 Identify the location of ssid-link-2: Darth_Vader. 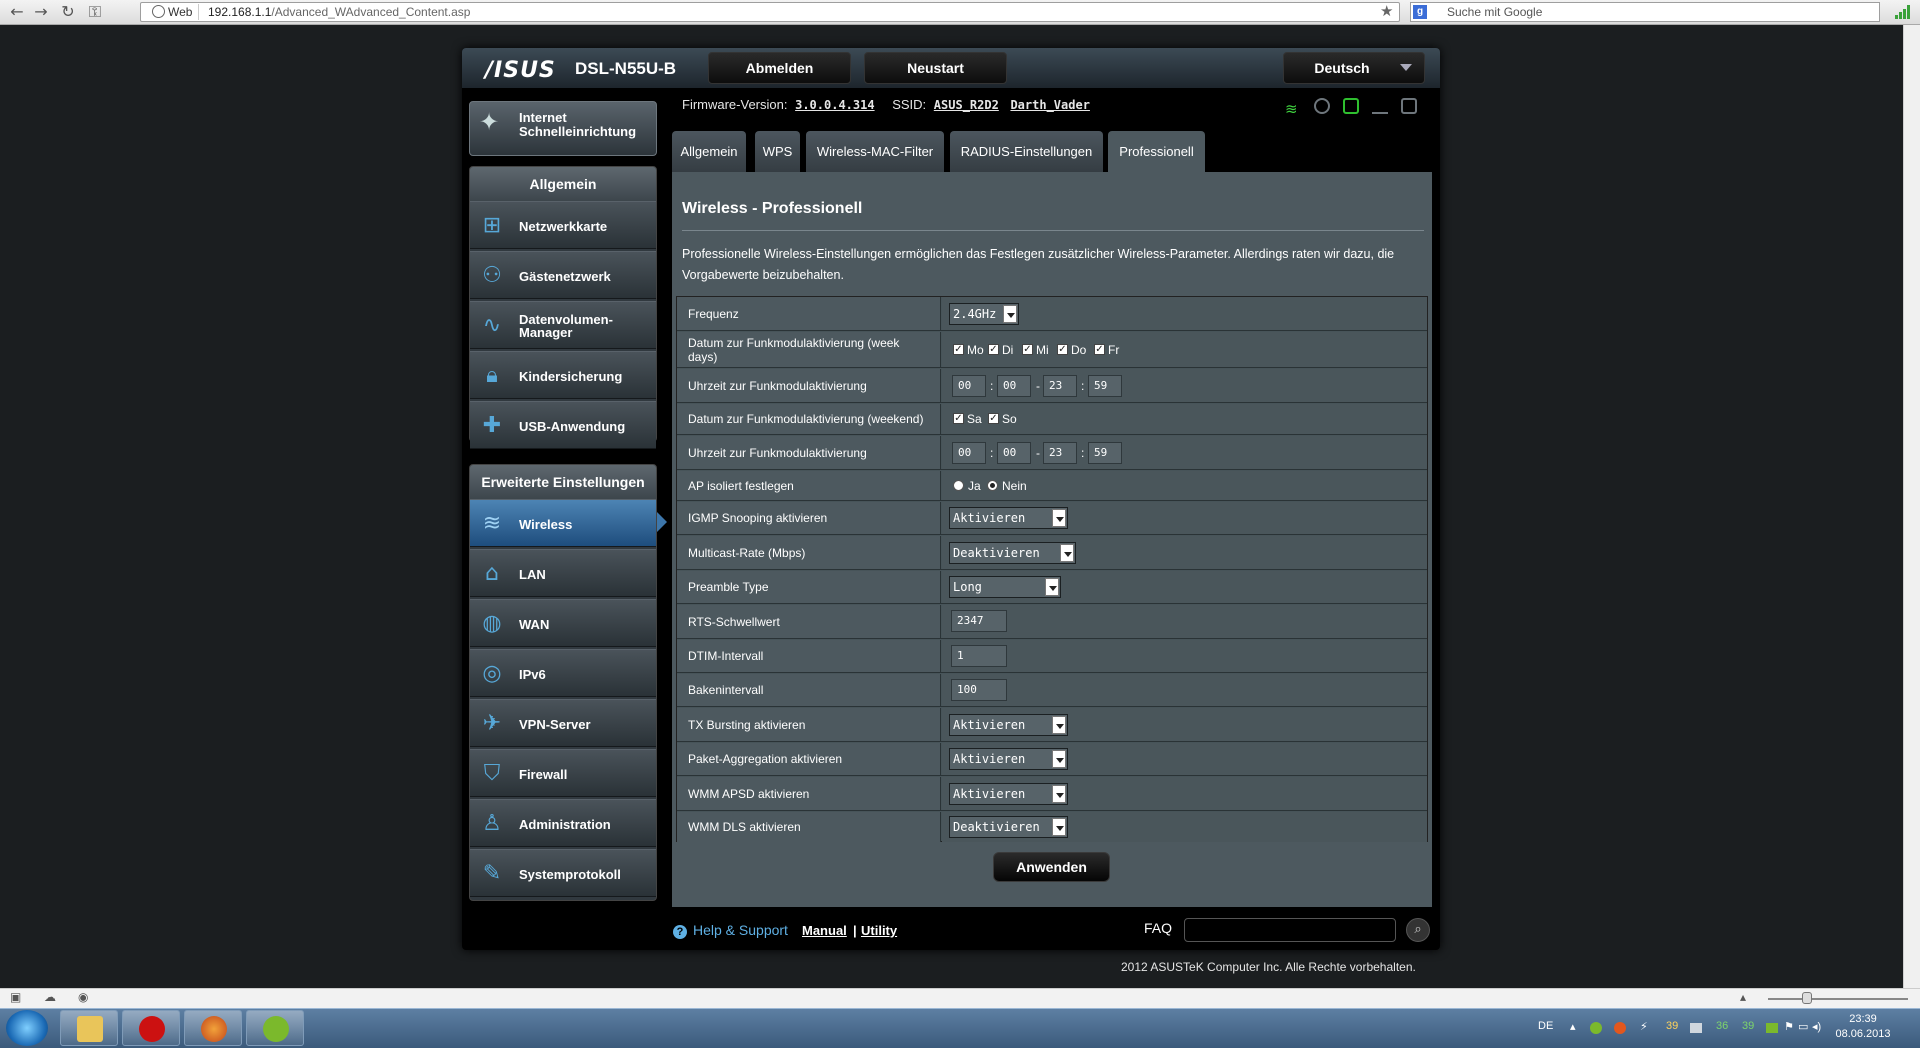
(1049, 105).